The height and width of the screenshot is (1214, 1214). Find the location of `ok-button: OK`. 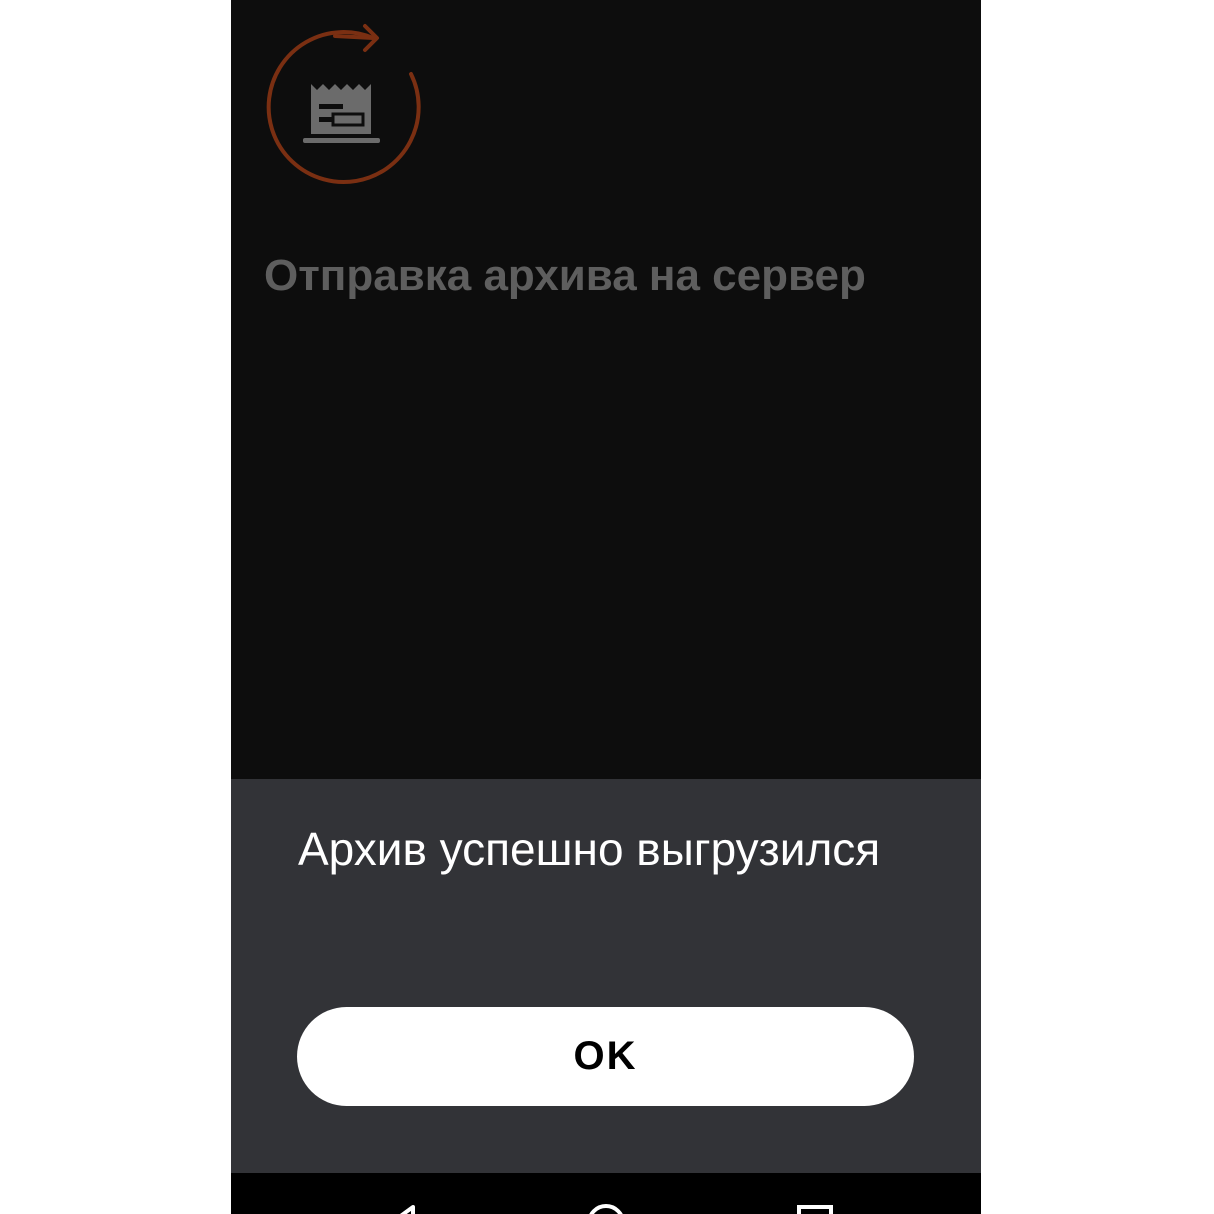

ok-button: OK is located at coordinates (605, 1056).